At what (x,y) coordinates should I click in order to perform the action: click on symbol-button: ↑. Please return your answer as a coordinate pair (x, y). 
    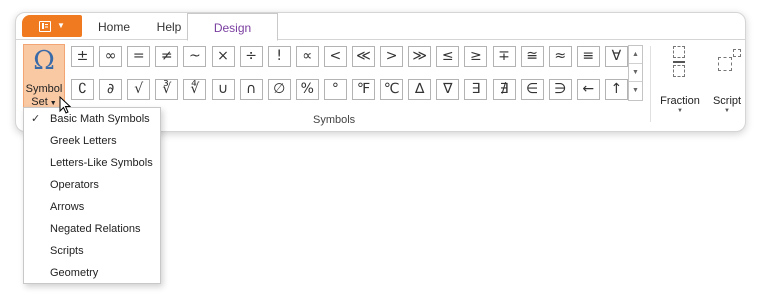
    Looking at the image, I should click on (616, 89).